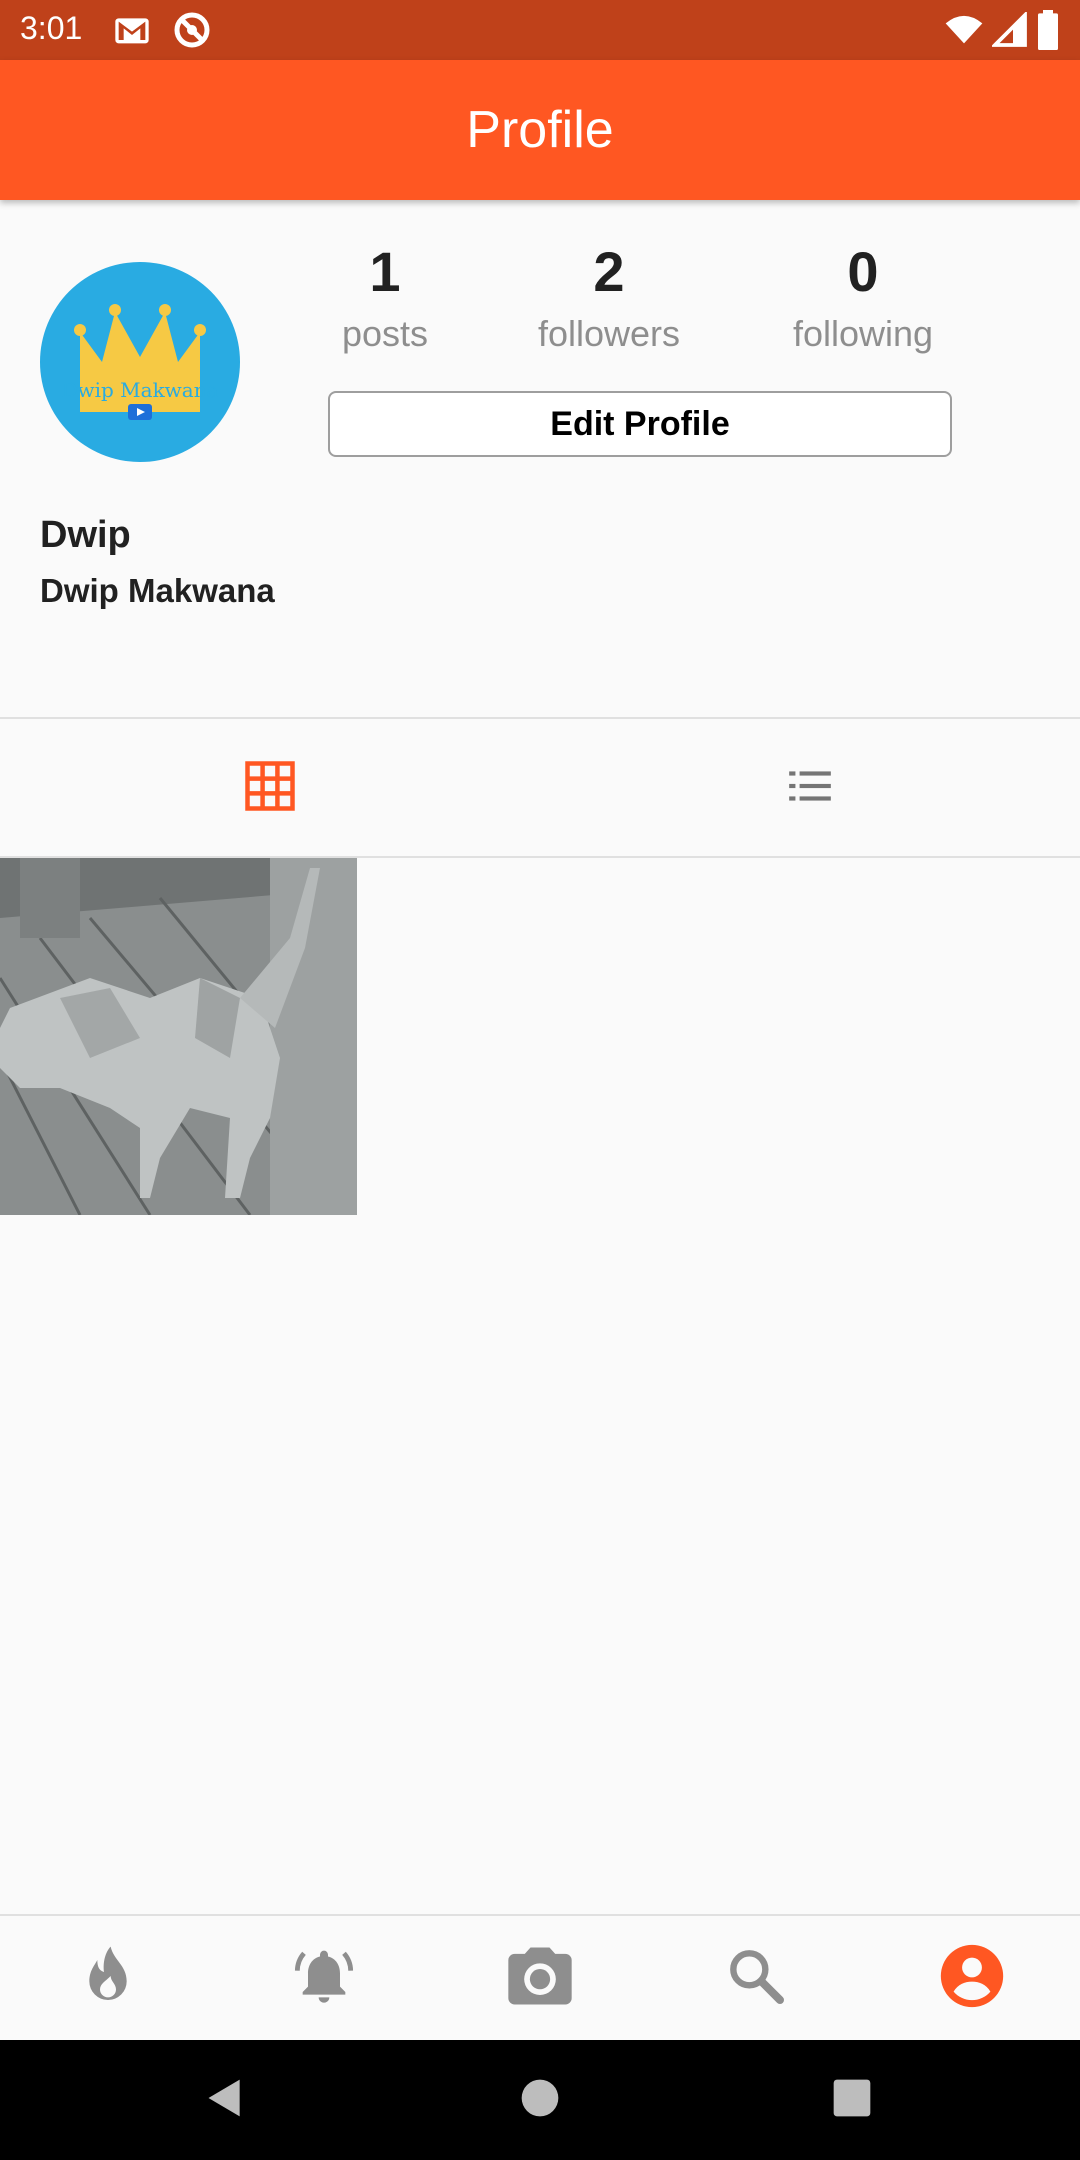  I want to click on following-label: following, so click(863, 333).